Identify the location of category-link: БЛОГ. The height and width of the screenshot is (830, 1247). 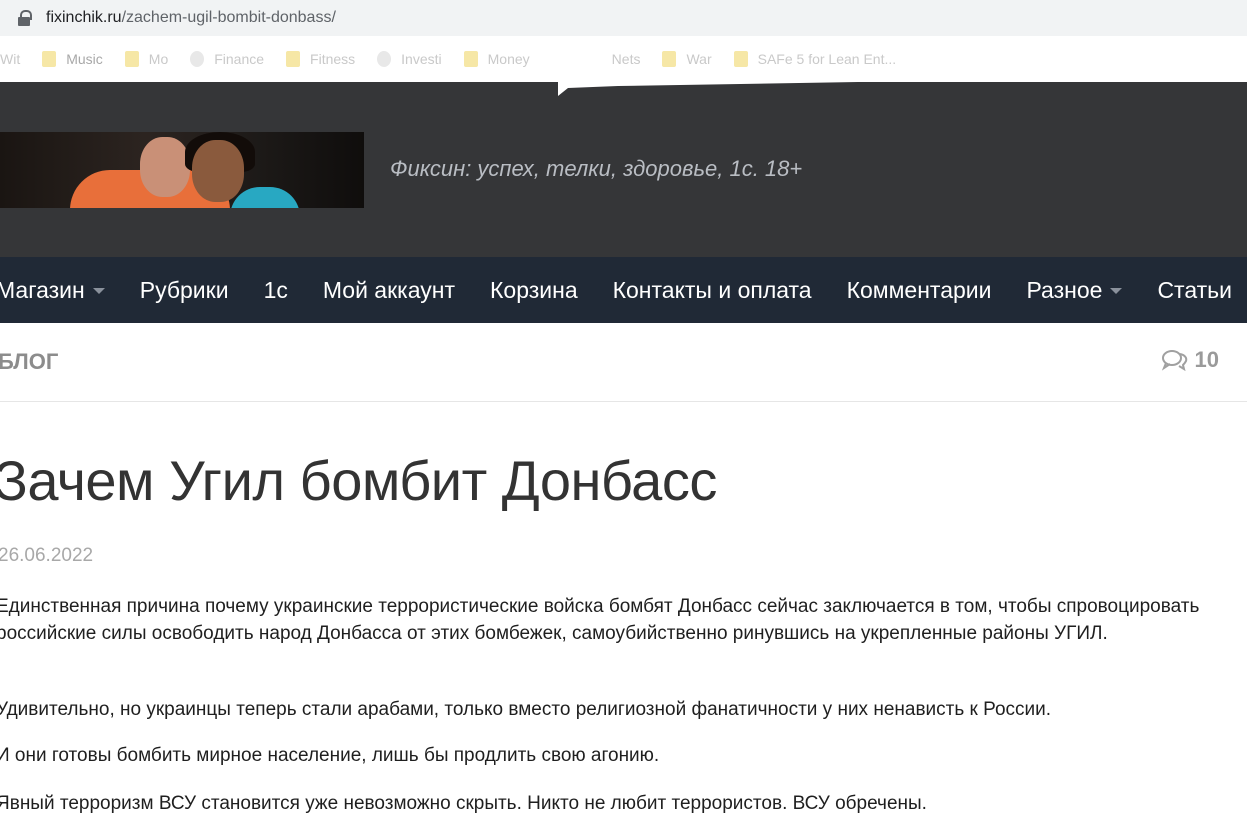
(29, 362).